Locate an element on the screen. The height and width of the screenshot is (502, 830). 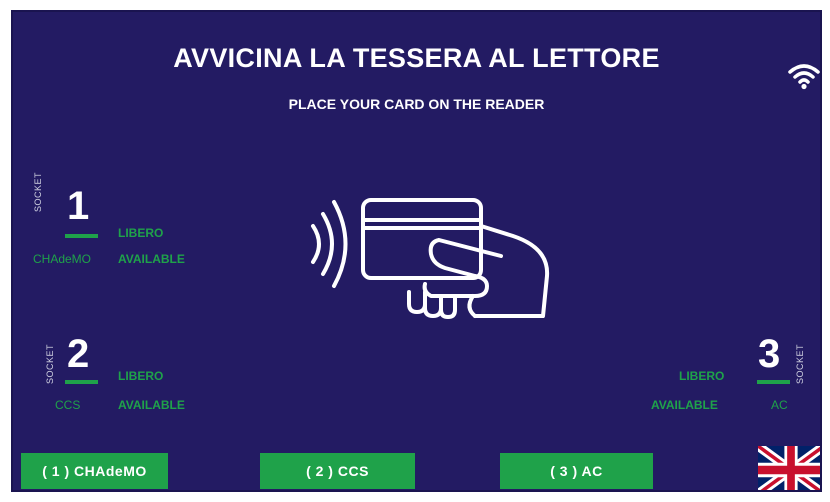
socket-1-status-it: LIBERO is located at coordinates (141, 233).